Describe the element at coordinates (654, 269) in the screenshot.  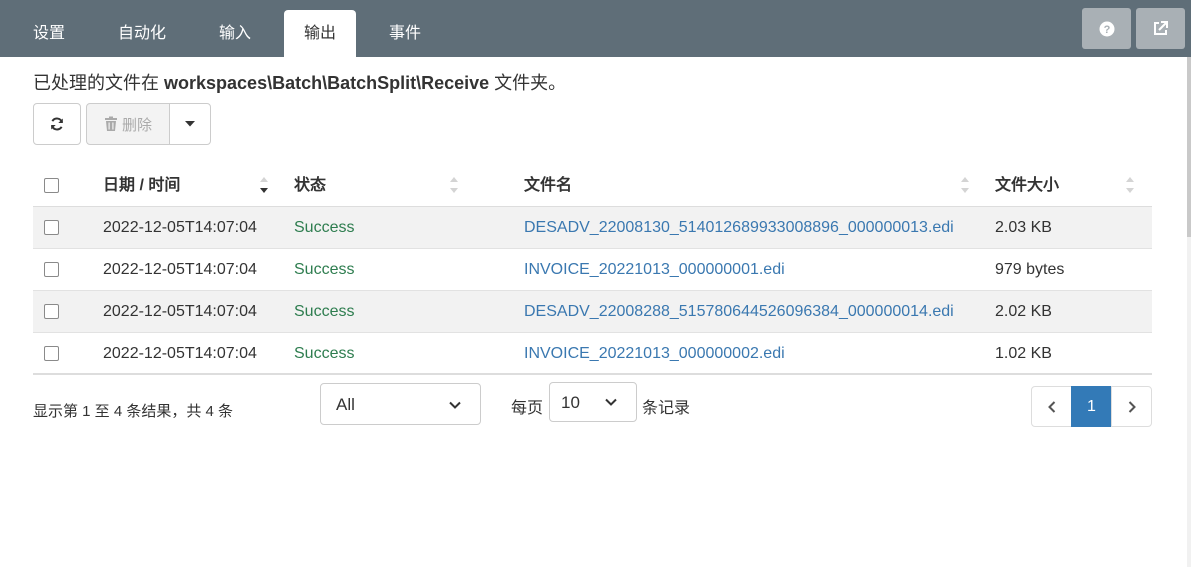
I see `row-filename-link: INVOICE_20221013_000000001.edi` at that location.